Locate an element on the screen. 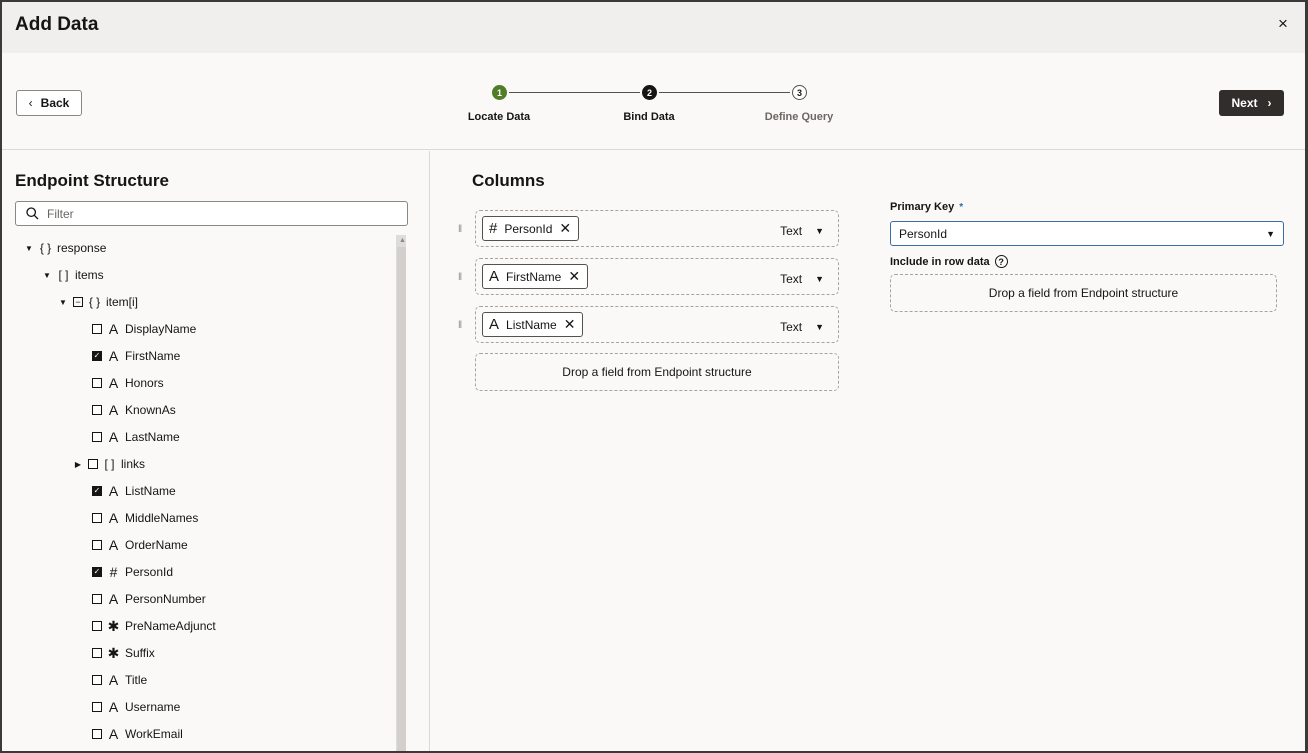  tree-node-label: item[i] is located at coordinates (122, 302).